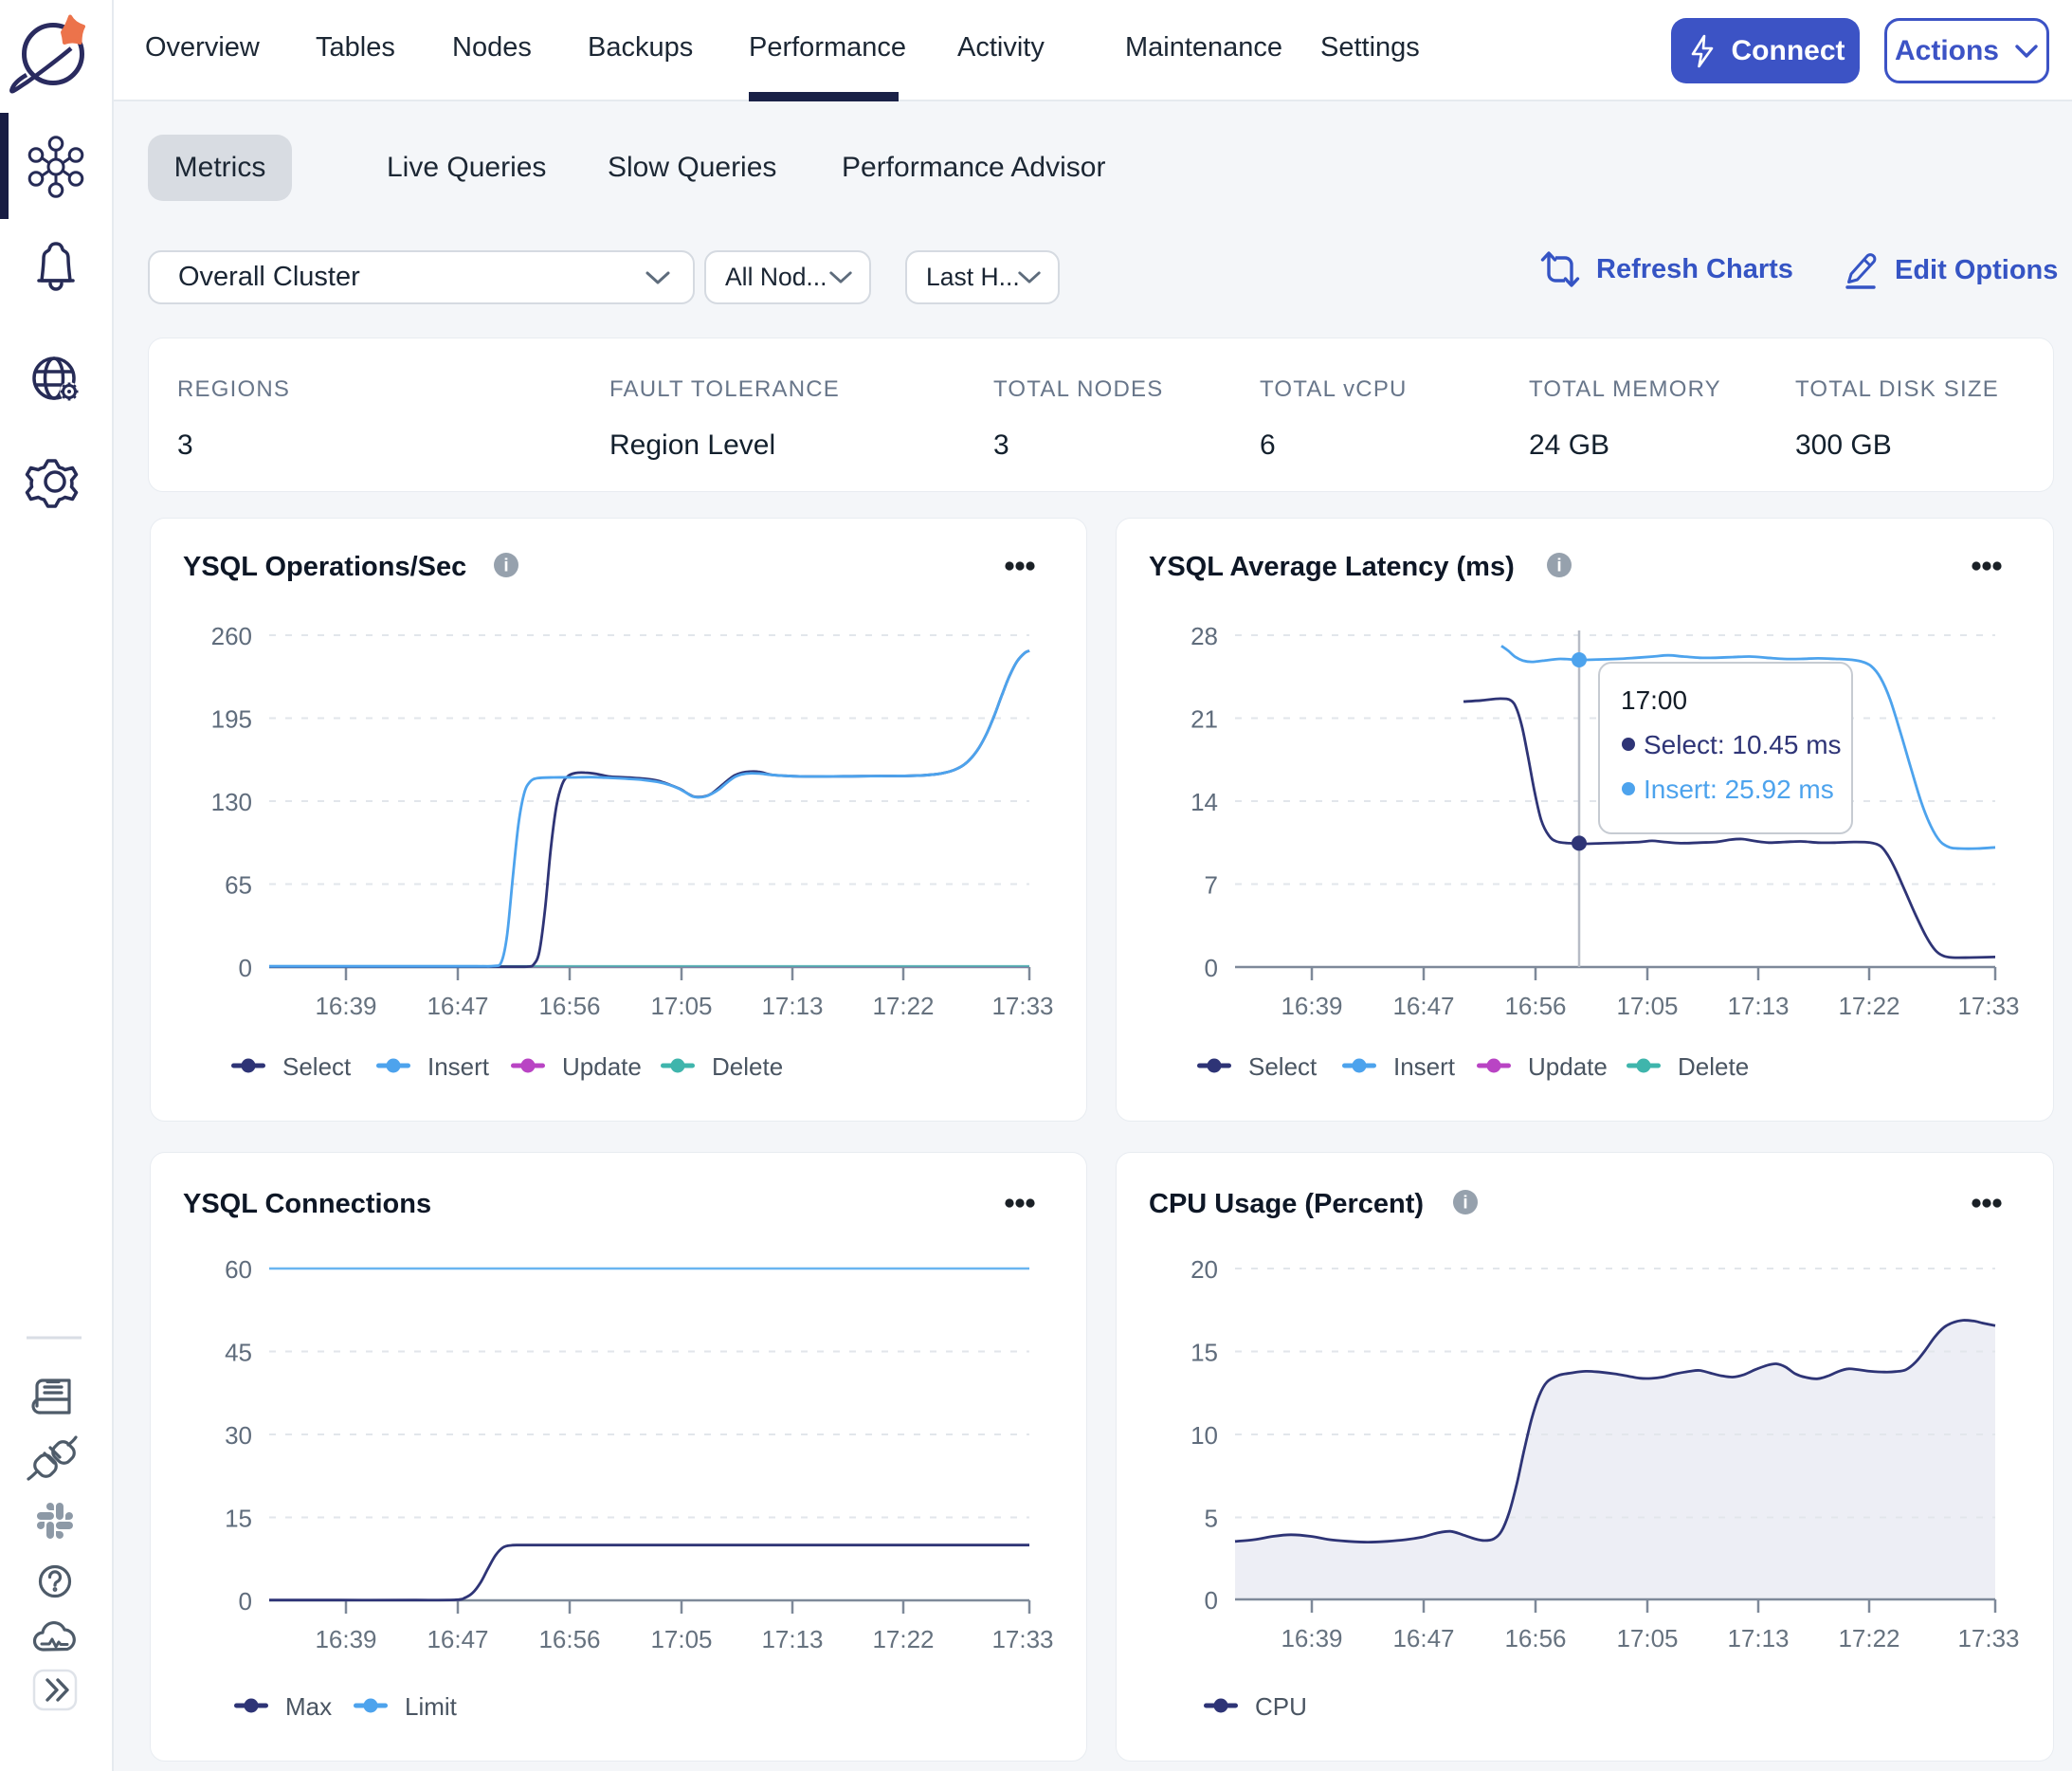 The width and height of the screenshot is (2072, 1771). I want to click on svg-text: 14, so click(1204, 802).